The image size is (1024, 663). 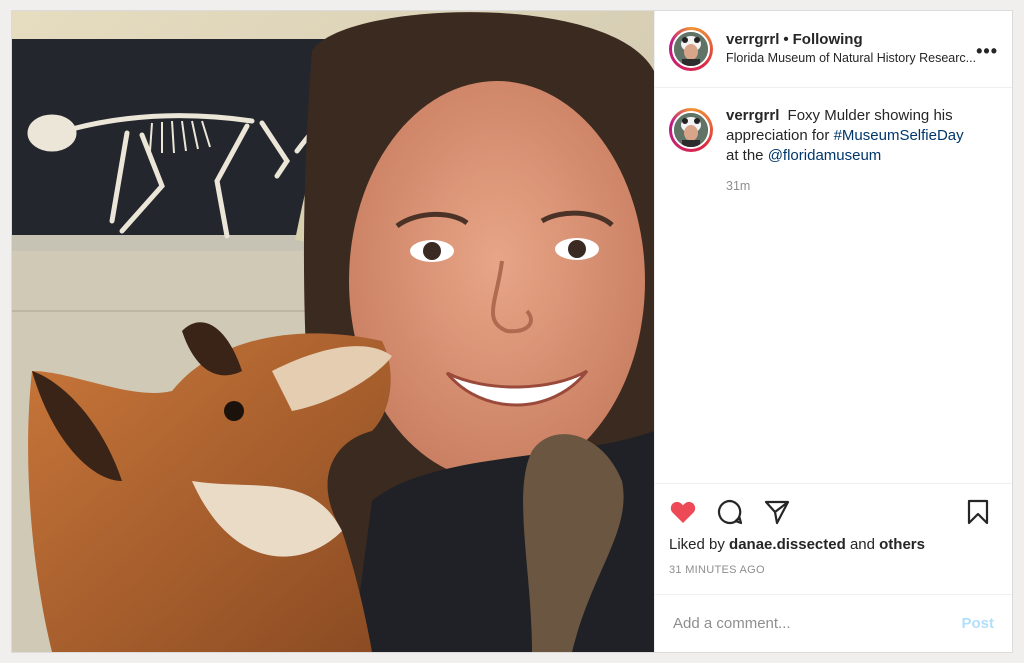 What do you see at coordinates (825, 155) in the screenshot?
I see `mention-link: @floridamuseum` at bounding box center [825, 155].